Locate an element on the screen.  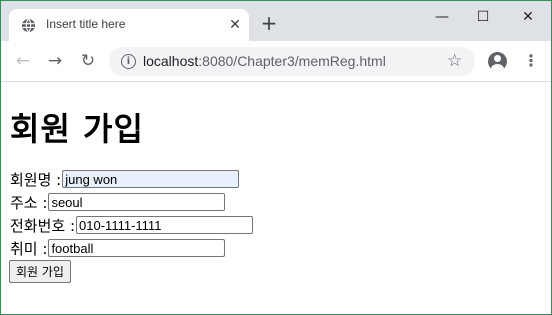
kebab-menu-icon: ⋮ is located at coordinates (531, 61).